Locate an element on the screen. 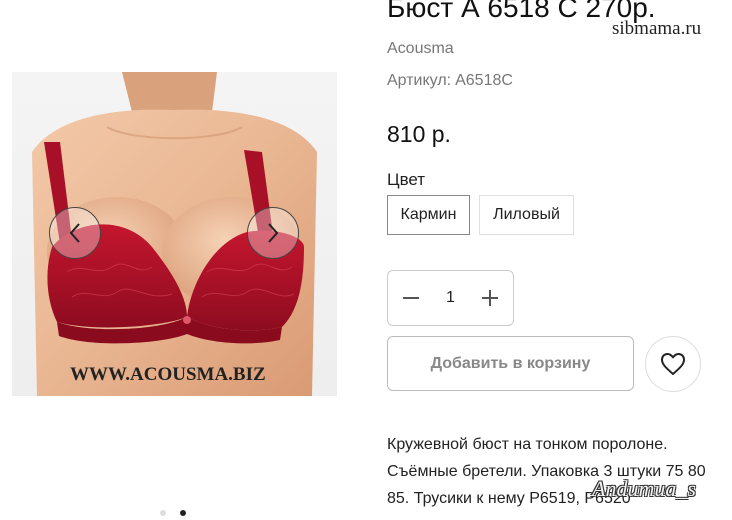  product-sku: Артикул: A6518C is located at coordinates (450, 81).